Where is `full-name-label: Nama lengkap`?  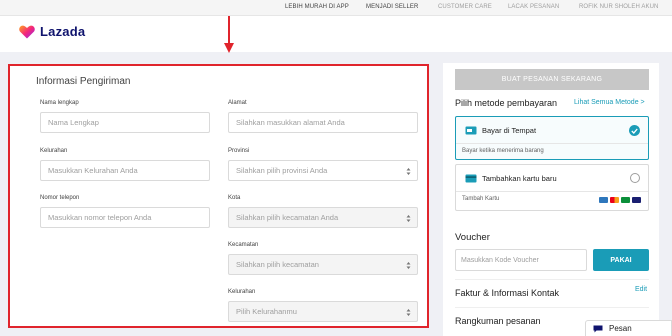
full-name-label: Nama lengkap is located at coordinates (59, 103).